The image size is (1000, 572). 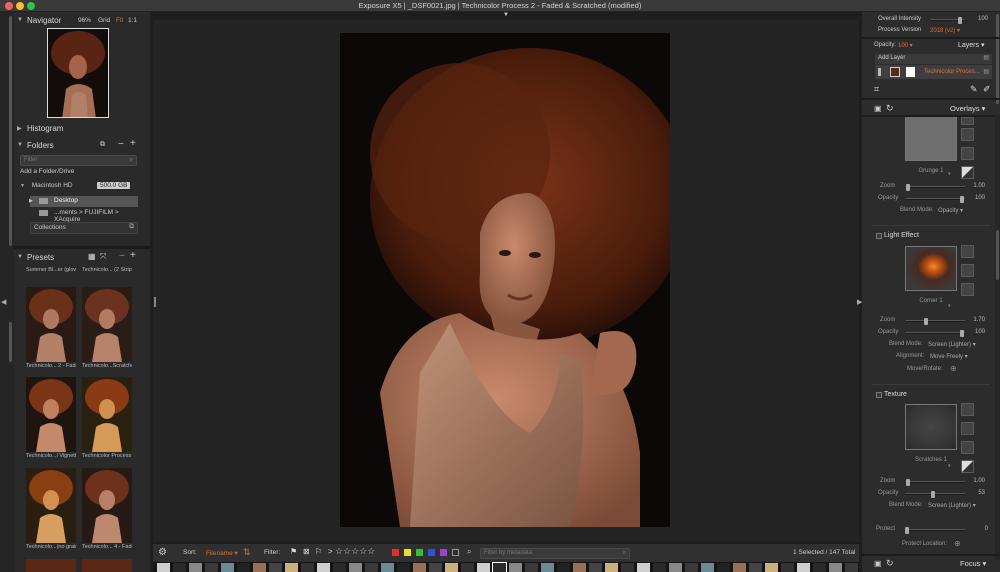 What do you see at coordinates (975, 186) in the screenshot?
I see `grunge-zoom-value: 1.00` at bounding box center [975, 186].